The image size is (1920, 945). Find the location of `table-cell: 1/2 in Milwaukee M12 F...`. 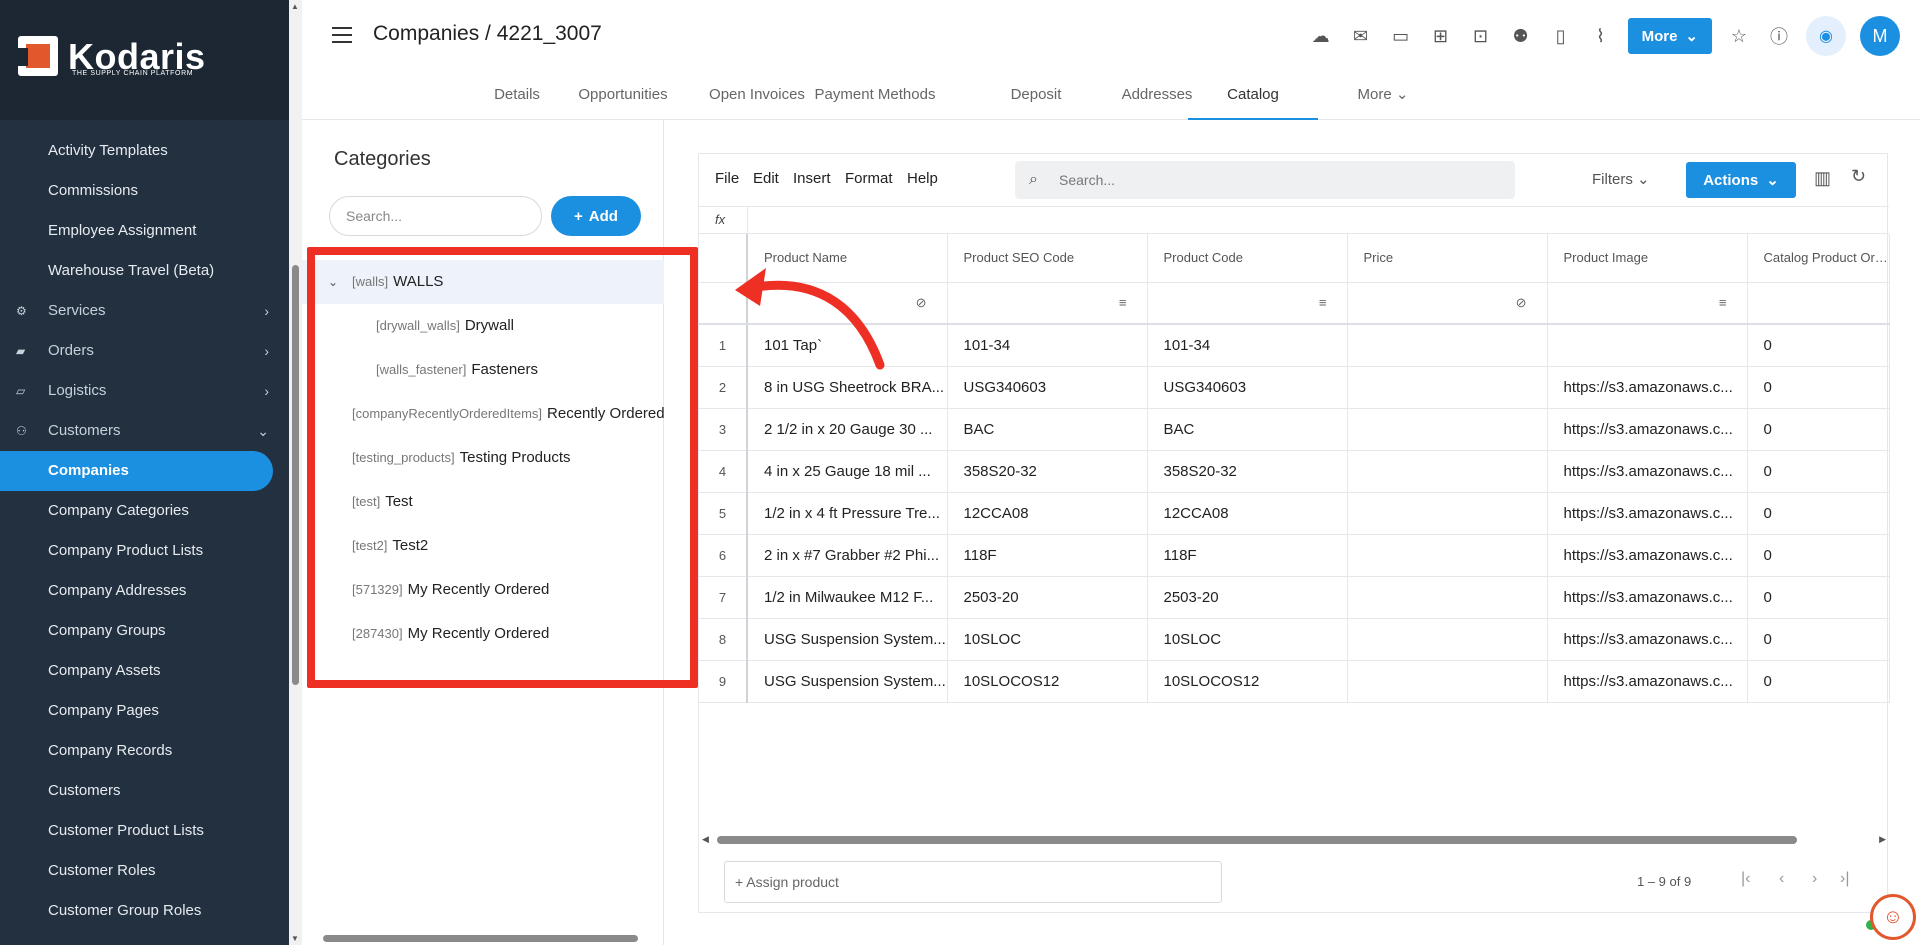

table-cell: 1/2 in Milwaukee M12 F... is located at coordinates (847, 597).